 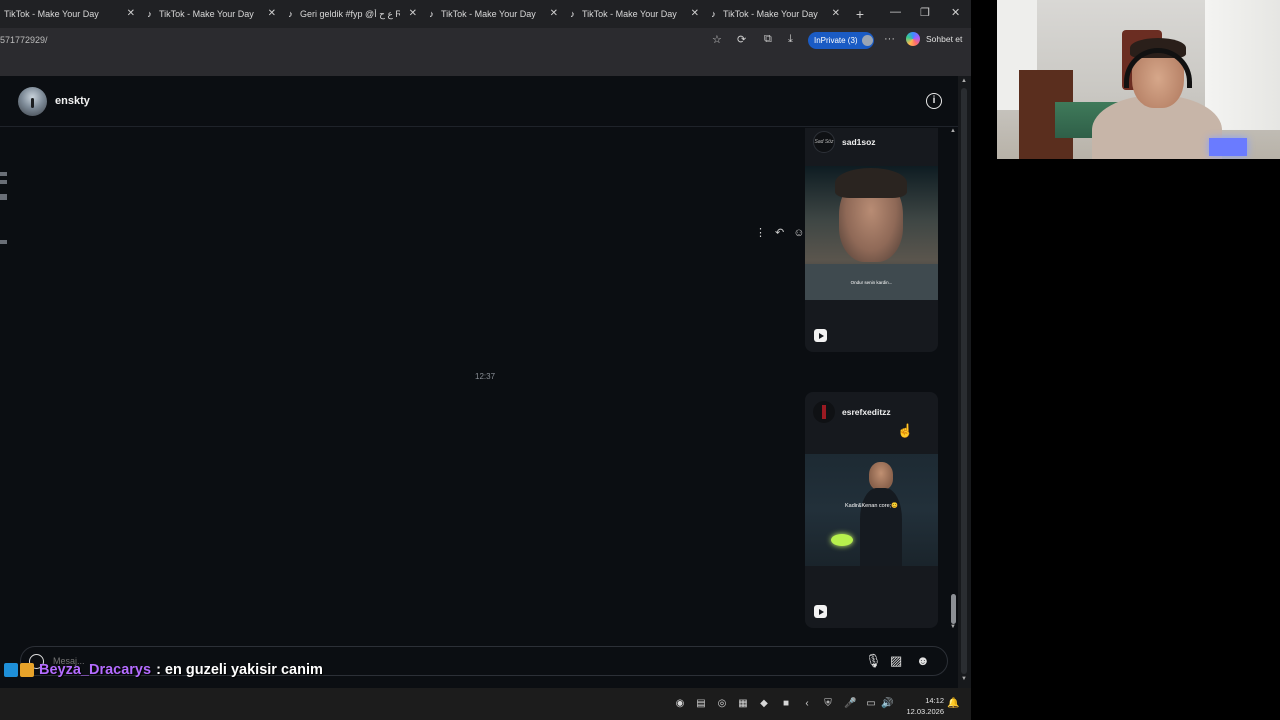 What do you see at coordinates (944, 39) in the screenshot?
I see `copilot-label: Sohbet et` at bounding box center [944, 39].